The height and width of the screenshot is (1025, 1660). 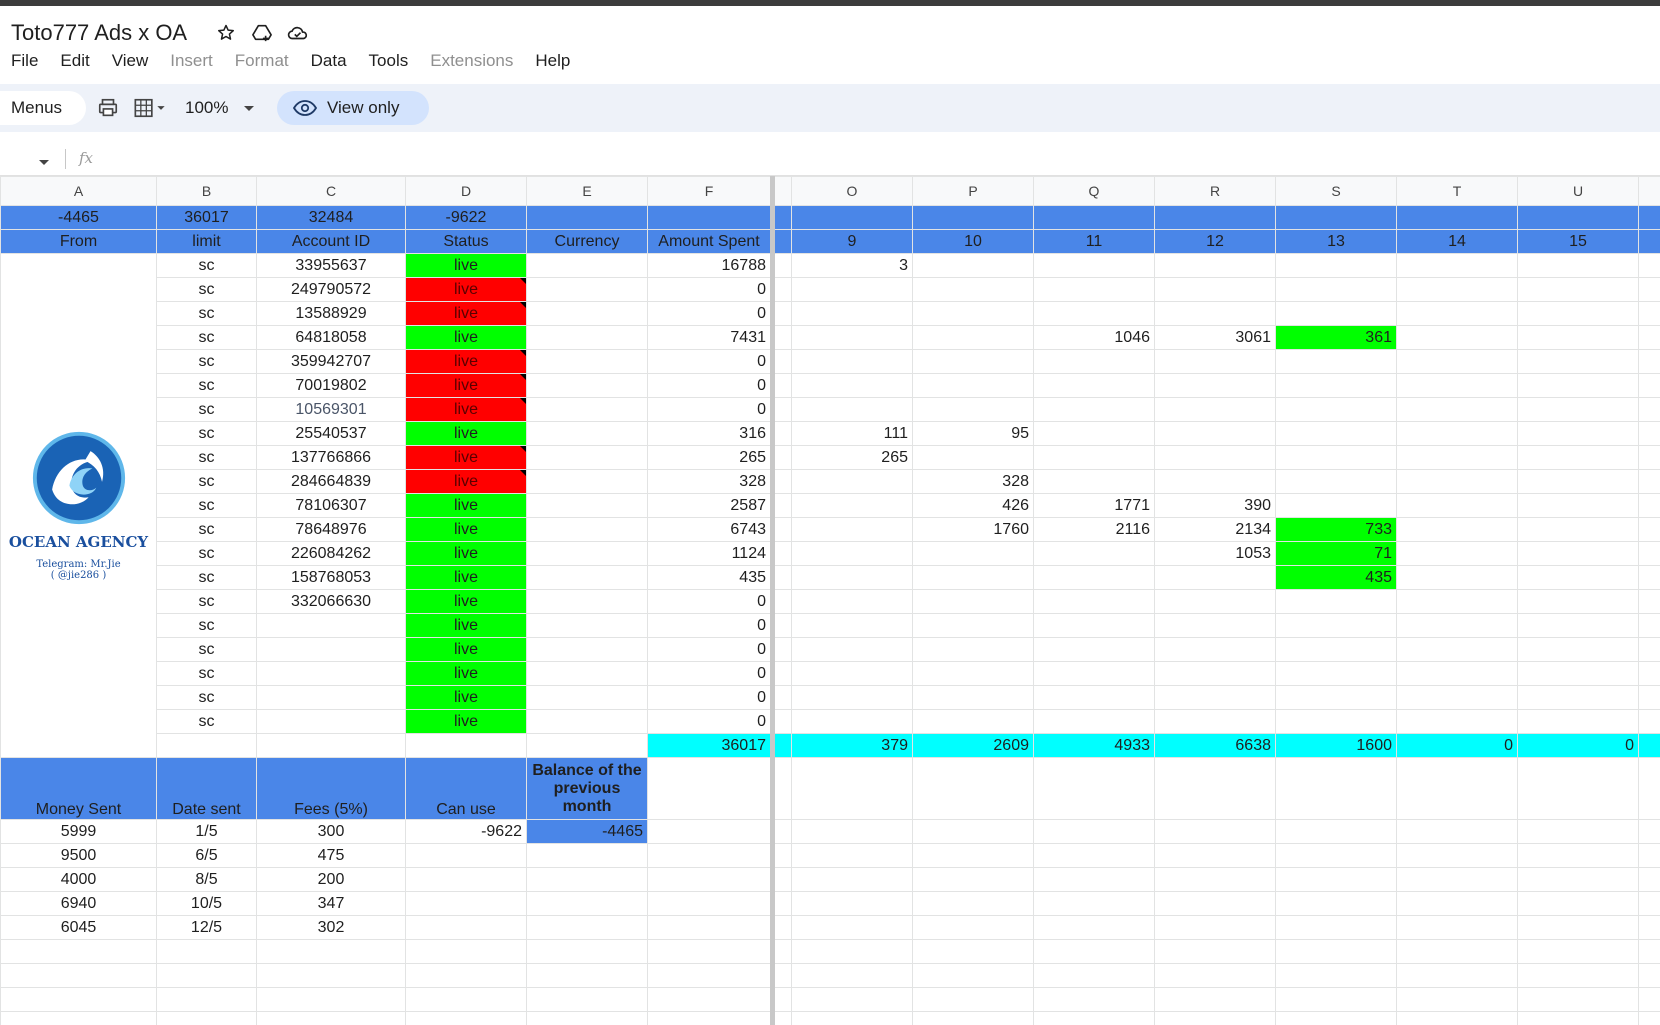 I want to click on total-blank, so click(x=1649, y=745).